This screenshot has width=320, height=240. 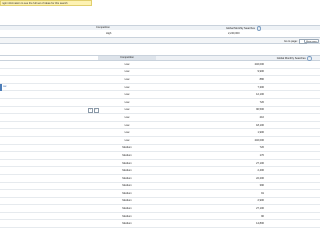 I want to click on gms-cell: 390, so click(x=261, y=186).